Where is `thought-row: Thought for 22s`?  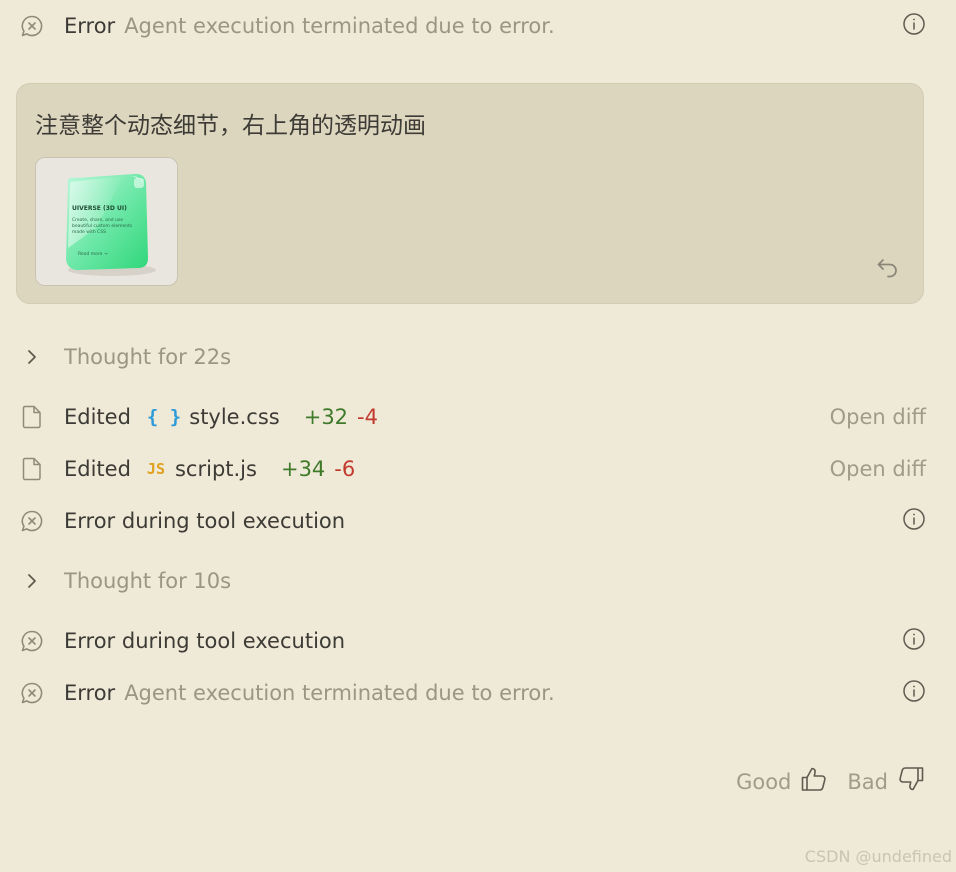 thought-row: Thought for 22s is located at coordinates (478, 357).